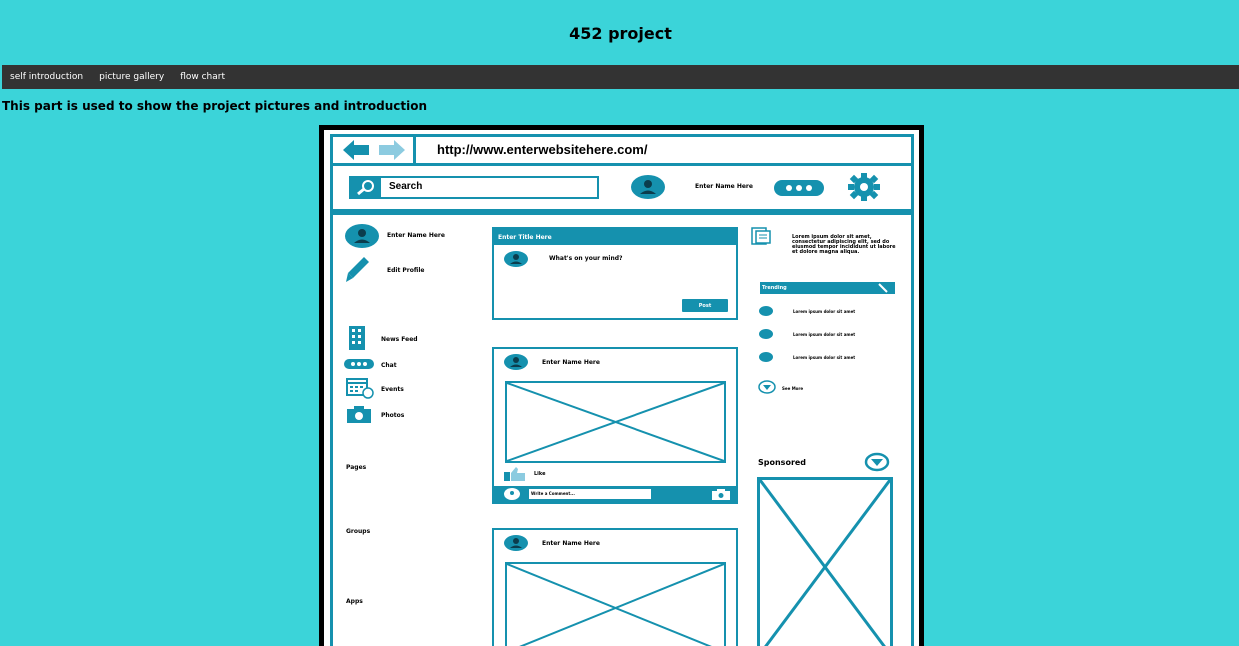 Image resolution: width=1239 pixels, height=646 pixels. What do you see at coordinates (793, 388) in the screenshot?
I see `see-more-link: See More` at bounding box center [793, 388].